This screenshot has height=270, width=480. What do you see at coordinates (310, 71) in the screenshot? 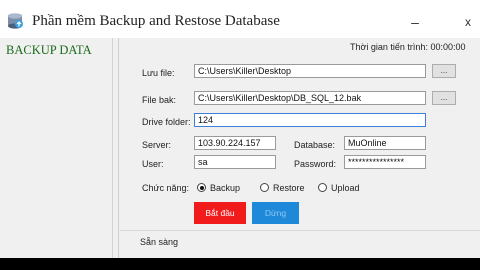
I see `luu-file-field: C:\Users\Killer\Desktop` at bounding box center [310, 71].